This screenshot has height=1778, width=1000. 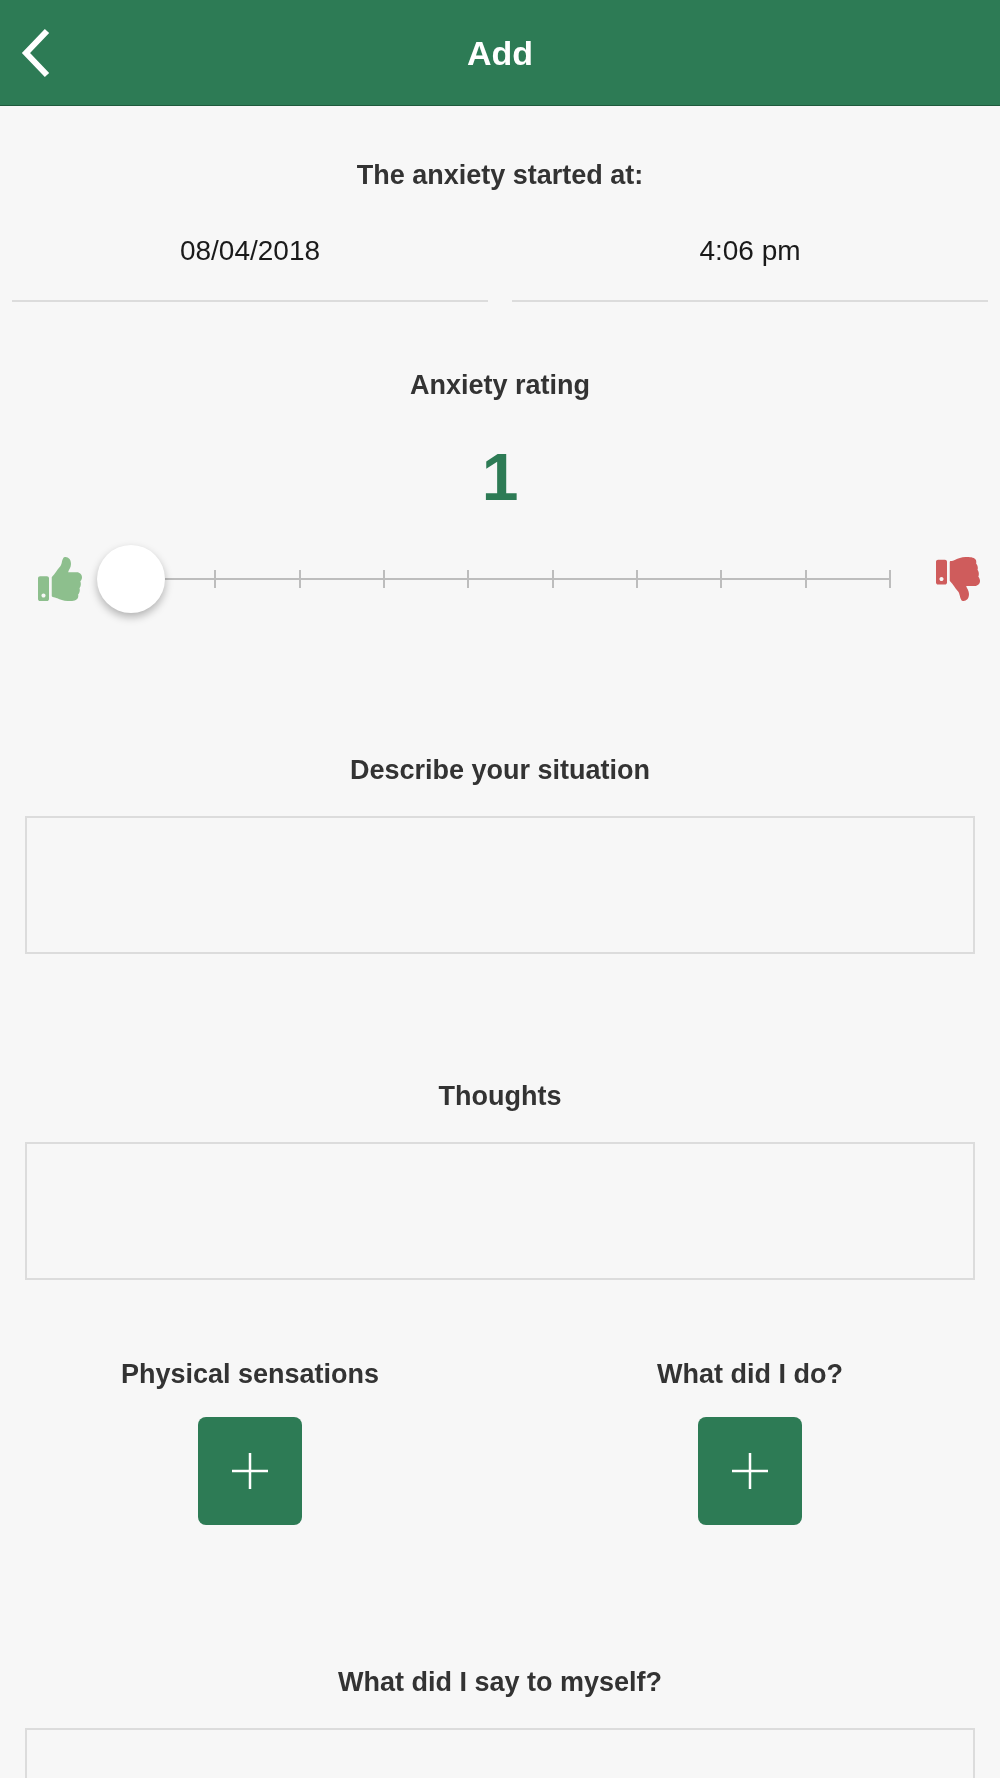 What do you see at coordinates (60, 579) in the screenshot?
I see `thumbs-up-icon` at bounding box center [60, 579].